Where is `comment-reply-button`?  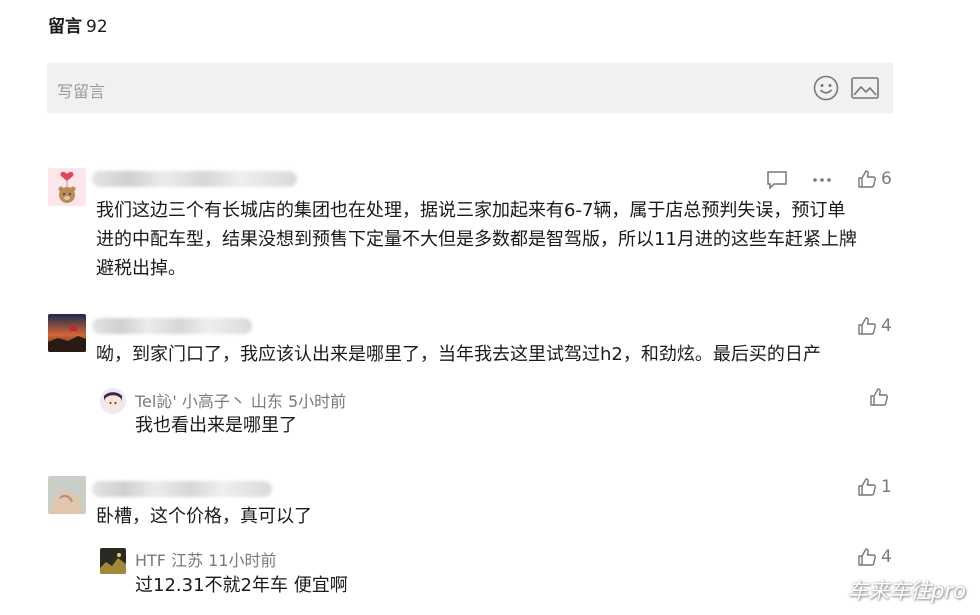 comment-reply-button is located at coordinates (777, 182).